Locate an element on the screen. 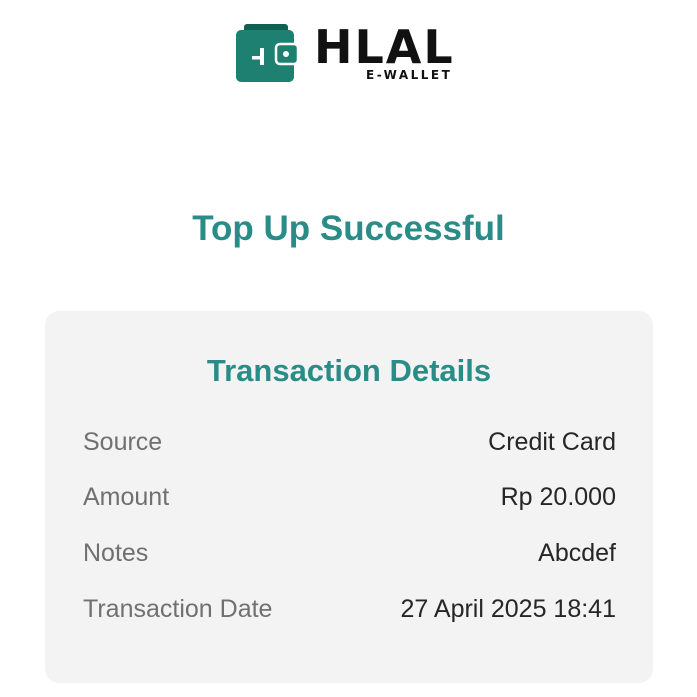 This screenshot has height=697, width=697. detail-value: Abcdef is located at coordinates (577, 553).